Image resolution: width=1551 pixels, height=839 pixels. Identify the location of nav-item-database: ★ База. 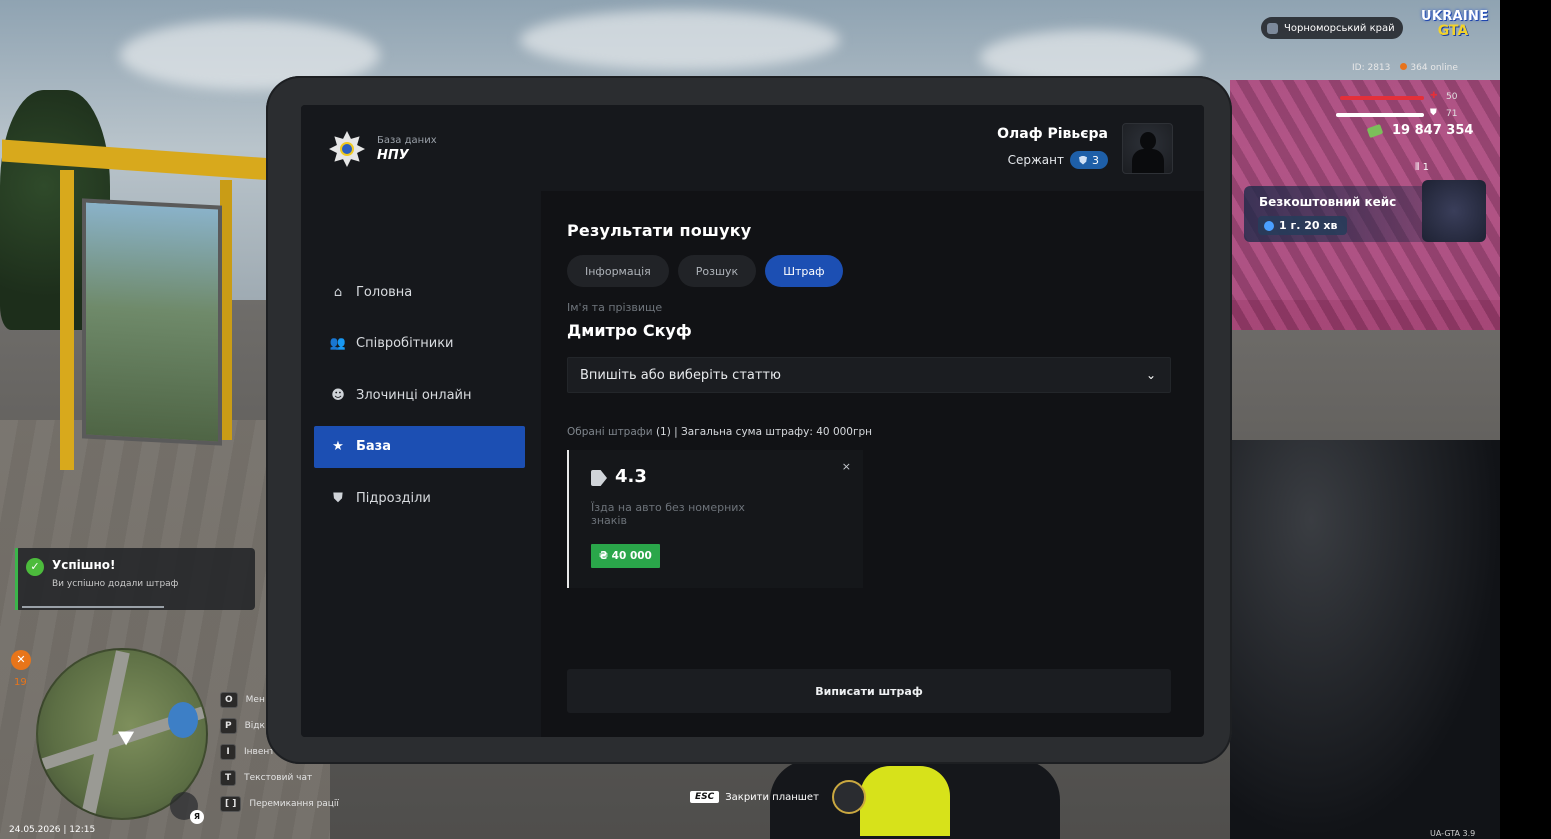
(419, 446).